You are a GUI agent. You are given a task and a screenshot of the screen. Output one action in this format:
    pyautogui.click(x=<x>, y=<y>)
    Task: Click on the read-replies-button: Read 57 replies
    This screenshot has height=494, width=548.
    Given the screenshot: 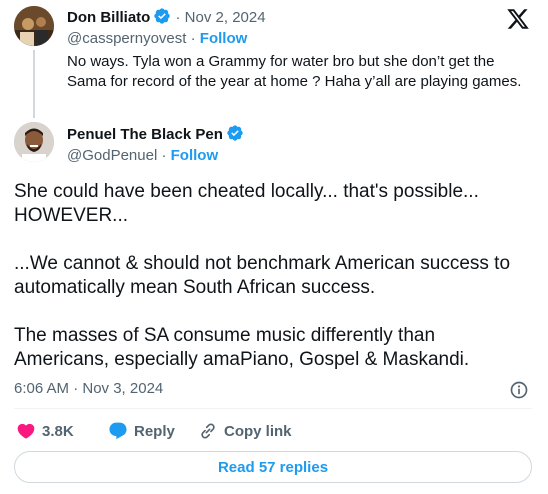 What is the action you would take?
    pyautogui.click(x=273, y=467)
    